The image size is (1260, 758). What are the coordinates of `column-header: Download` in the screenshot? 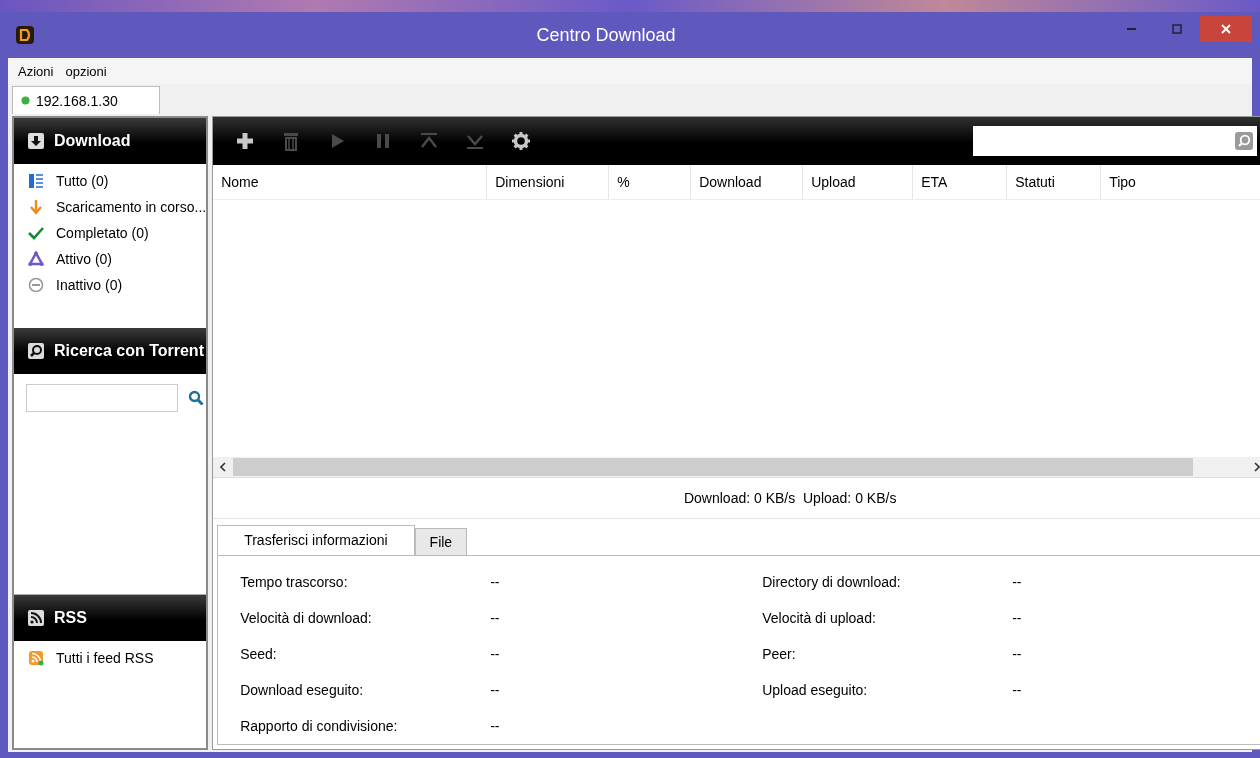 It's located at (747, 182).